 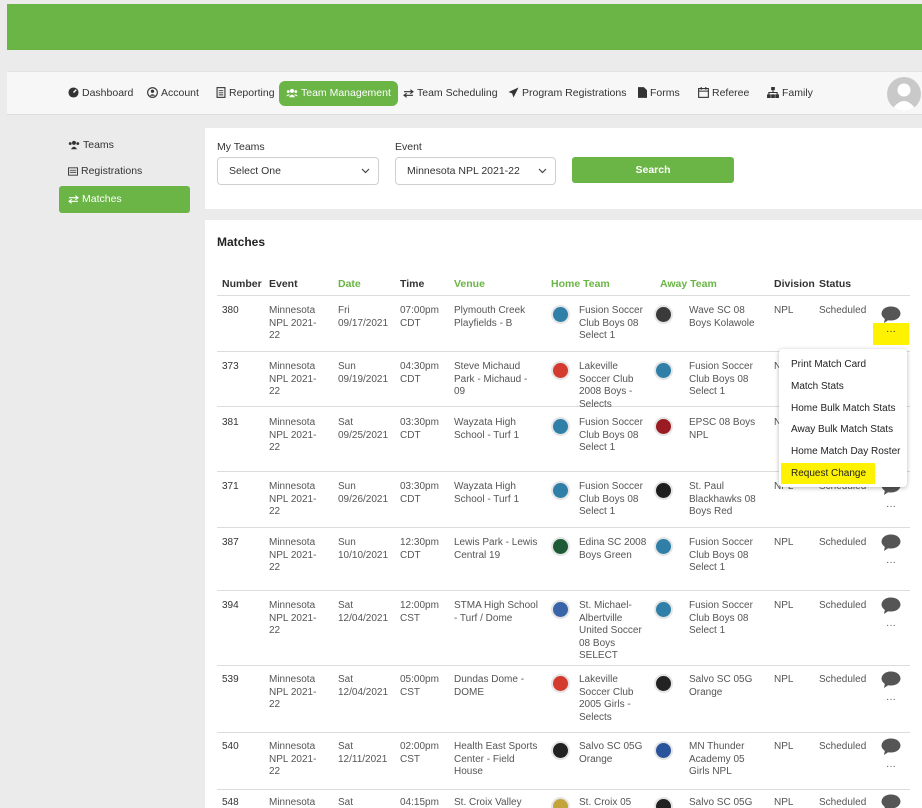 I want to click on match-number-cell: 394, so click(x=230, y=605).